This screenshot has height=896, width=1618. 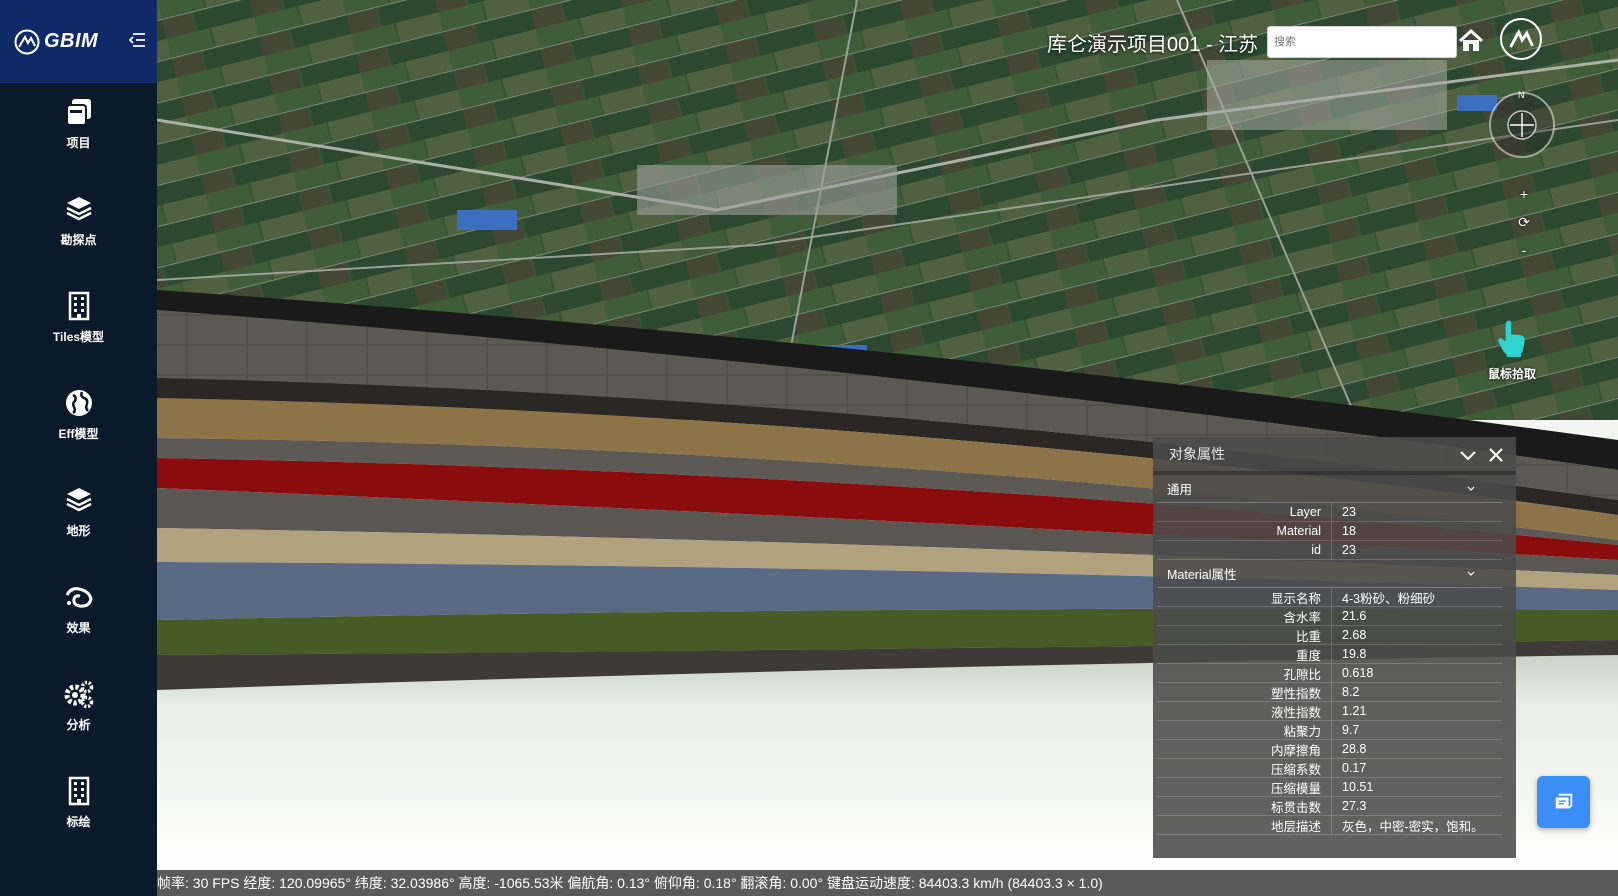 What do you see at coordinates (1153, 45) in the screenshot?
I see `project-title: 库仑演示项目001 - 江苏` at bounding box center [1153, 45].